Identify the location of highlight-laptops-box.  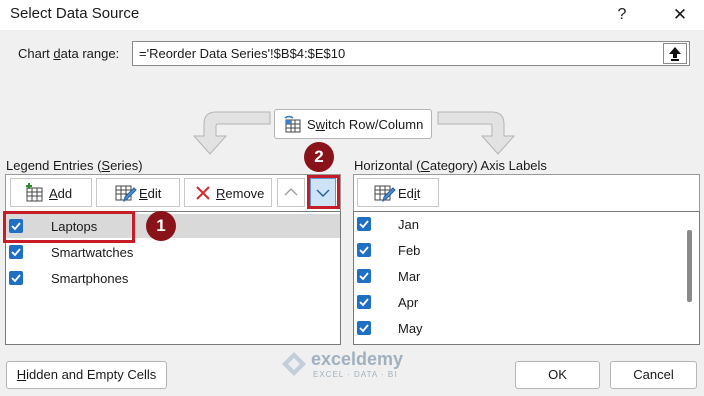
(69, 227).